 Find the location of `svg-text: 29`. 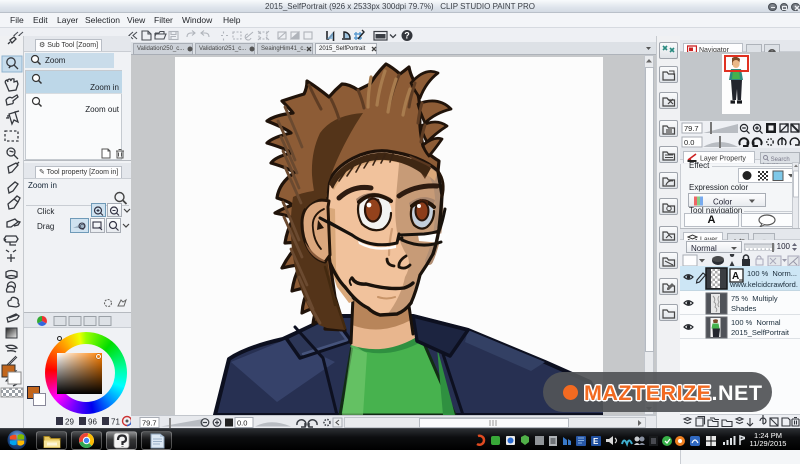

svg-text: 29 is located at coordinates (69, 422).